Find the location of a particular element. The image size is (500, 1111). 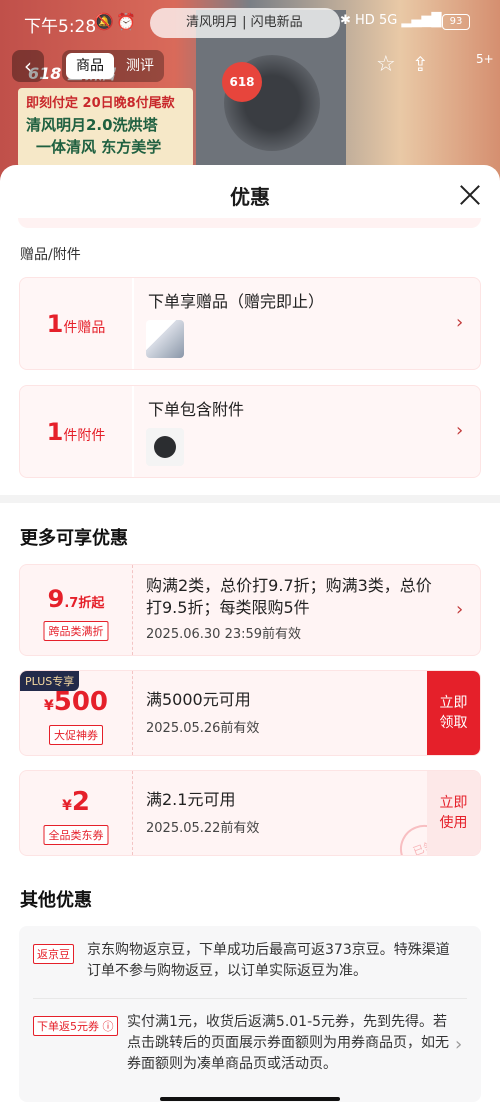

accessory-count-unit: 件附件 is located at coordinates (84, 436).